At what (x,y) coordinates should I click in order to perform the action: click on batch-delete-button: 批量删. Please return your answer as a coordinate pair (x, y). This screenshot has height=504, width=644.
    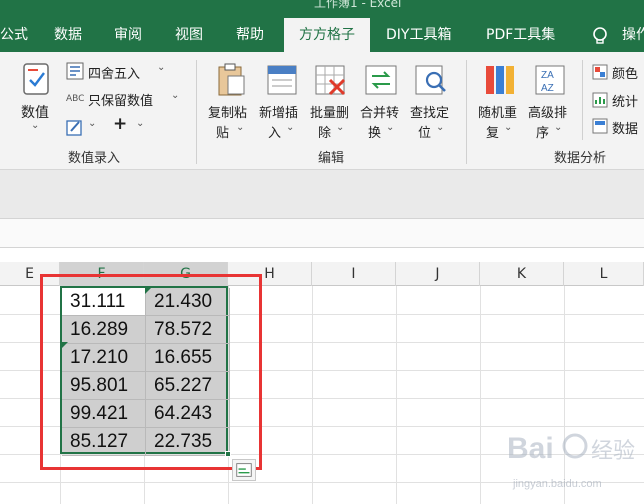
    Looking at the image, I should click on (329, 111).